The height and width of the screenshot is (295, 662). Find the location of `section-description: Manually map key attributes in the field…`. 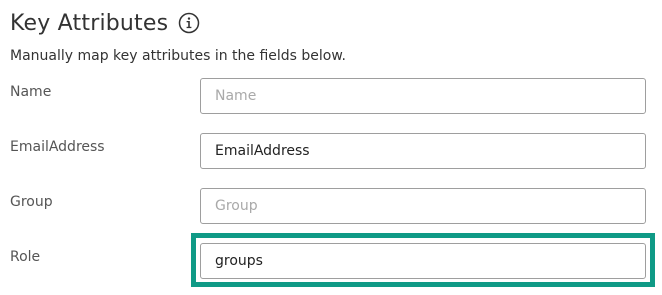

section-description: Manually map key attributes in the field… is located at coordinates (178, 56).